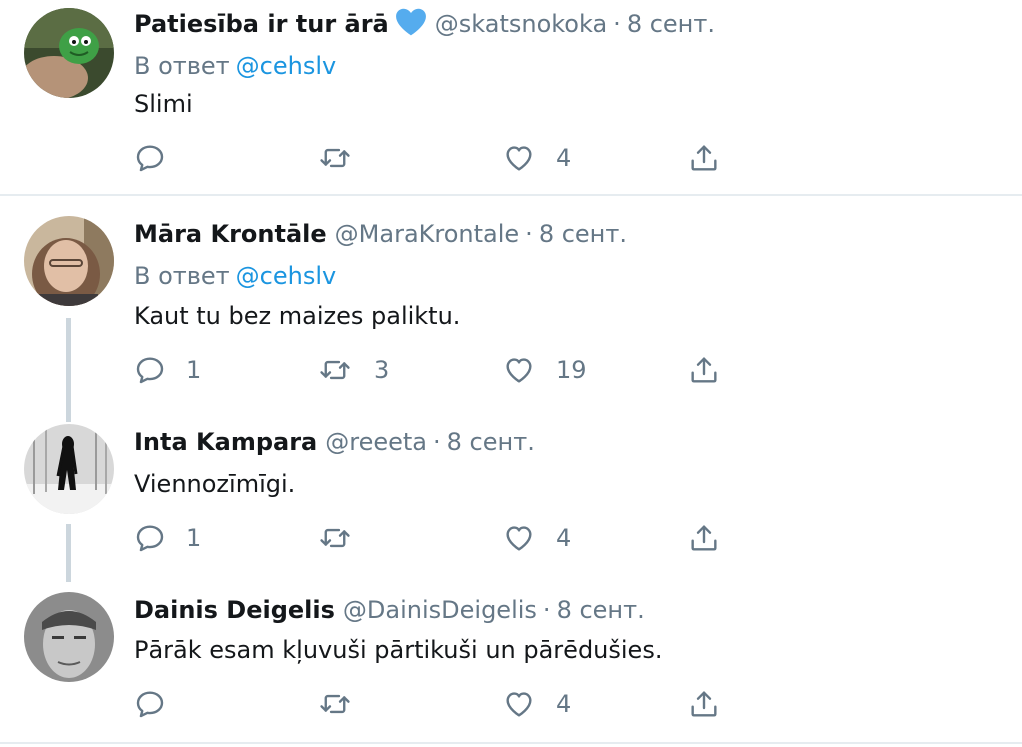  Describe the element at coordinates (234, 610) in the screenshot. I see `display-name: Dainis Deigelis` at that location.